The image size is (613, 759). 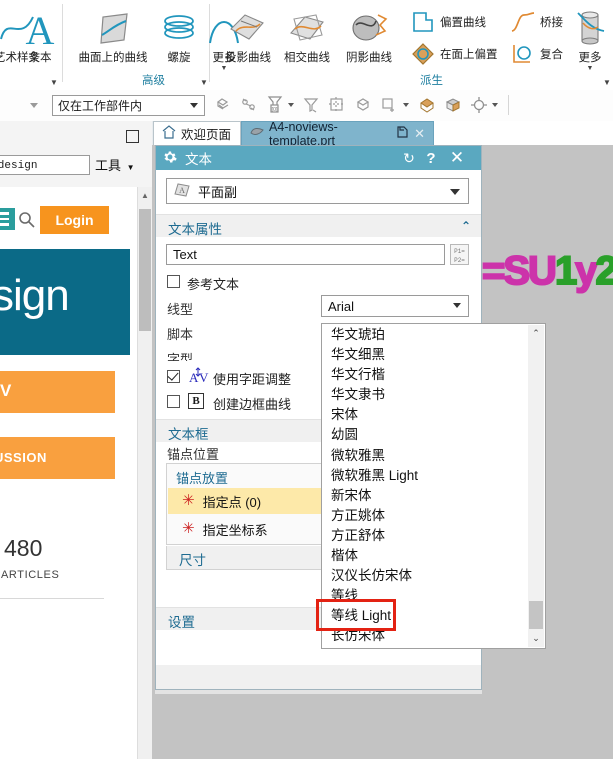 I want to click on group-header-text-properties: 文本属性 ⌃, so click(x=318, y=226).